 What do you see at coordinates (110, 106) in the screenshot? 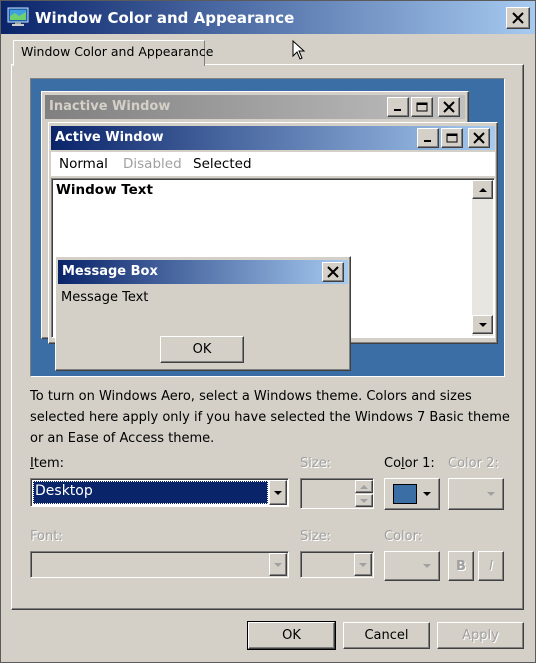
I see `inactive-window-title: Inactive Window` at bounding box center [110, 106].